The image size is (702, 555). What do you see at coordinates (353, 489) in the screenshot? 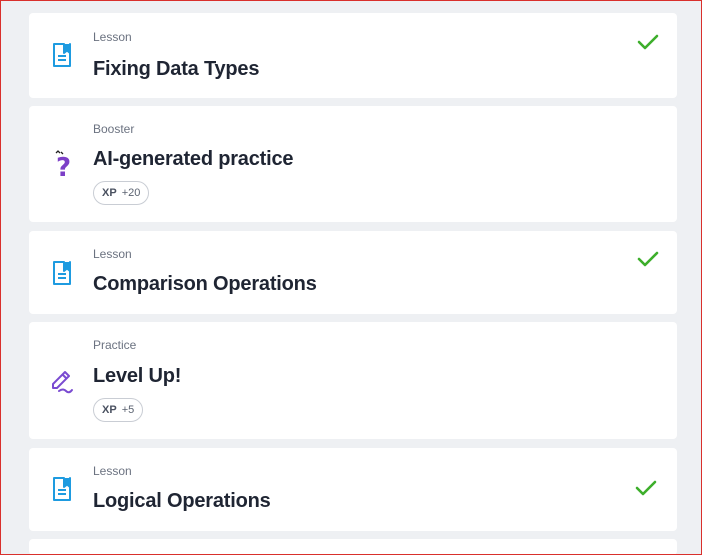
I see `lesson-card-logical-operations: Lesson Logical Operations` at bounding box center [353, 489].